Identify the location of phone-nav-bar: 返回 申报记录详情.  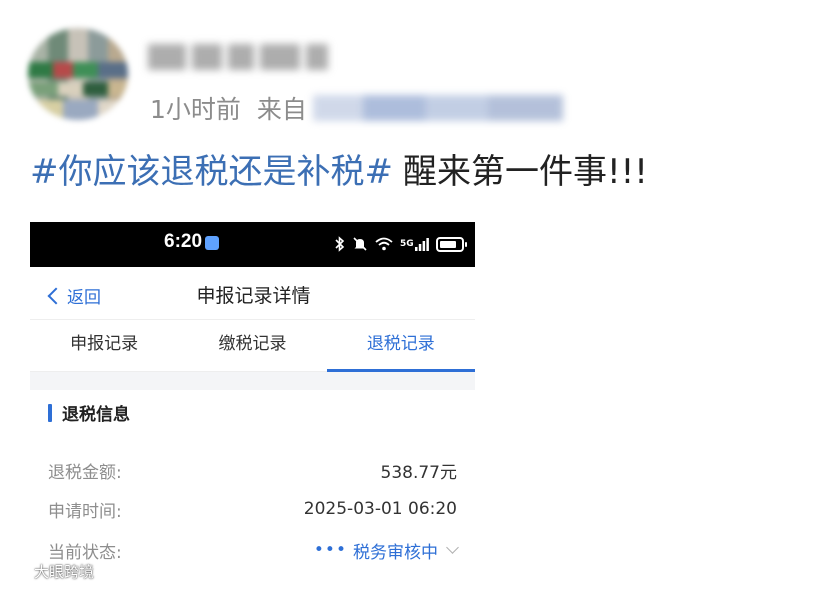
(252, 293).